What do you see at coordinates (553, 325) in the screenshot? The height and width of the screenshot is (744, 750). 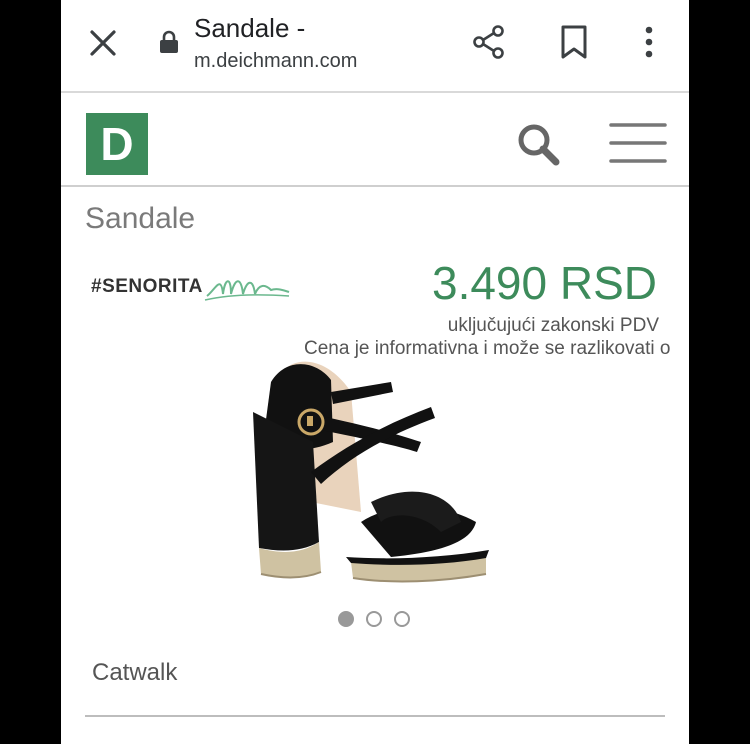 I see `vat-note: uključujući zakonski PDV` at bounding box center [553, 325].